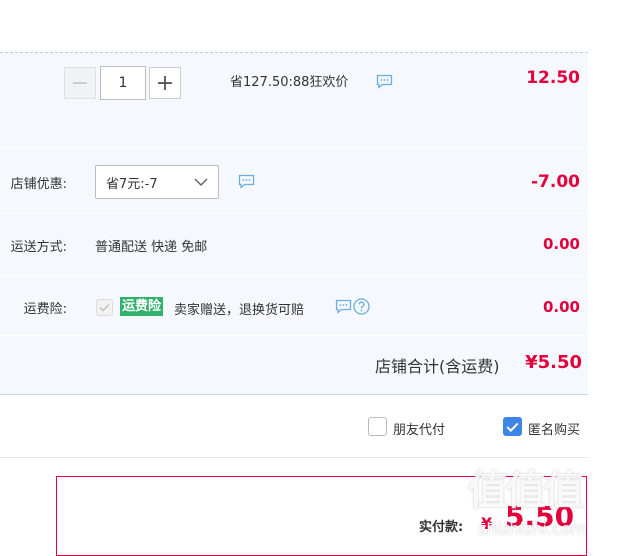 The image size is (617, 556). Describe the element at coordinates (151, 247) in the screenshot. I see `shipping-method: 普通配送 快递 免邮` at that location.